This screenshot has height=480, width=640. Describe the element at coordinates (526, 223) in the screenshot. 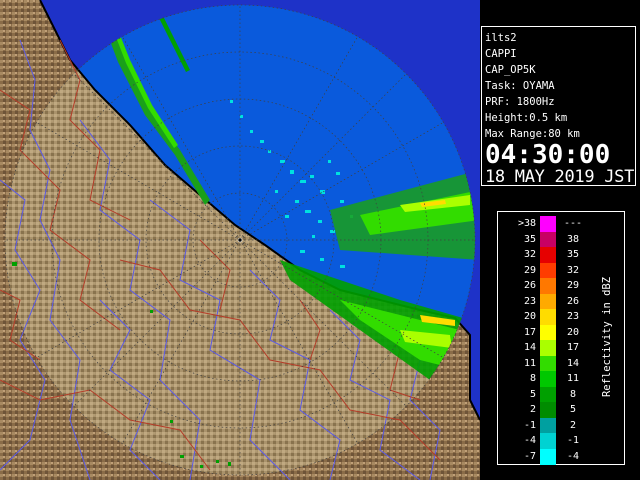

I see `legend-lower-bound: >38` at that location.